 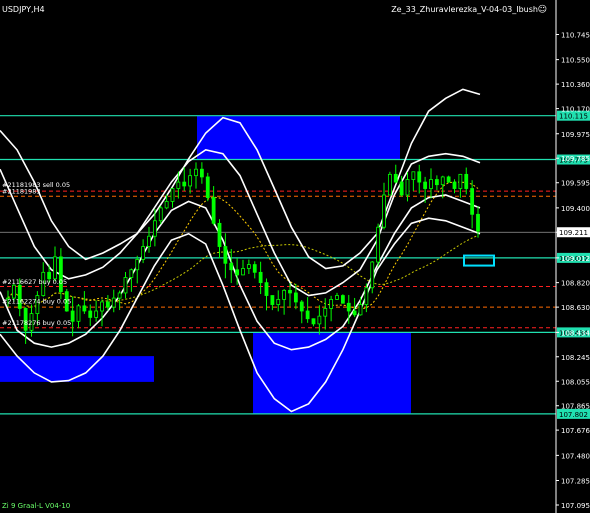 What do you see at coordinates (575, 135) in the screenshot?
I see `price-tick-label: 109.975` at bounding box center [575, 135].